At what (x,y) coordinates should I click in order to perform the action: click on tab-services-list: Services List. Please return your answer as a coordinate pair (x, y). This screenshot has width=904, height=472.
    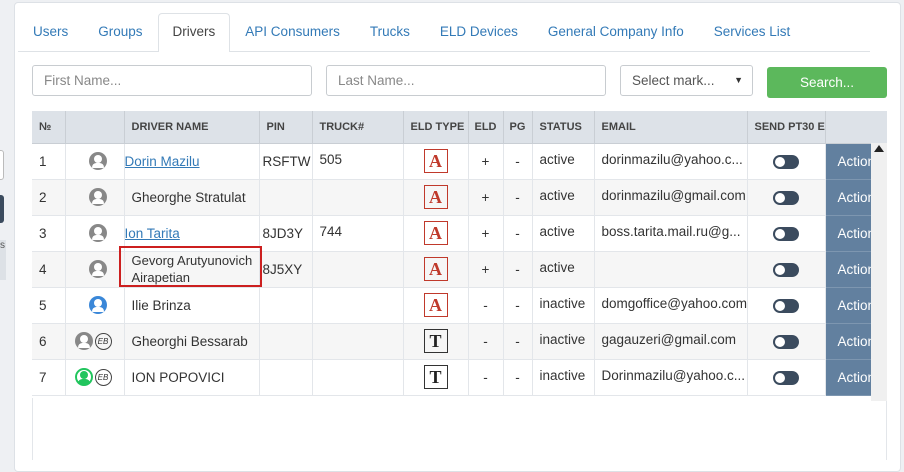
    Looking at the image, I should click on (752, 32).